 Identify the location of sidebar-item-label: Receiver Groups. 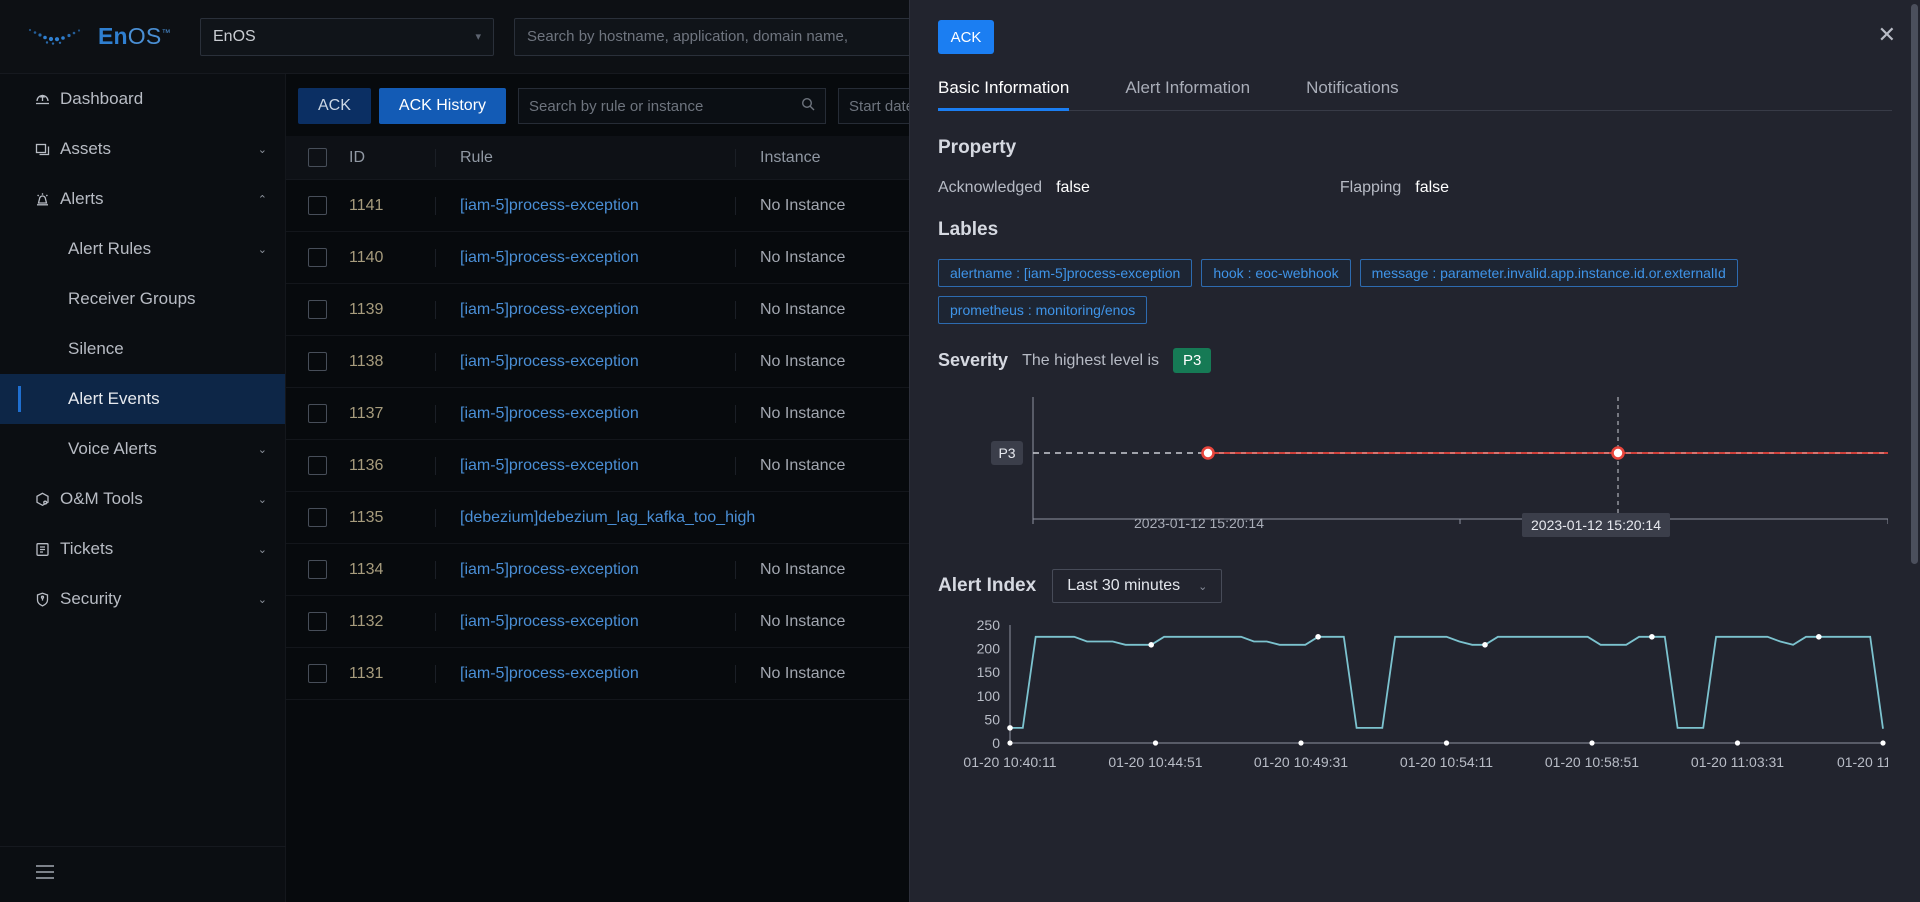
(132, 298).